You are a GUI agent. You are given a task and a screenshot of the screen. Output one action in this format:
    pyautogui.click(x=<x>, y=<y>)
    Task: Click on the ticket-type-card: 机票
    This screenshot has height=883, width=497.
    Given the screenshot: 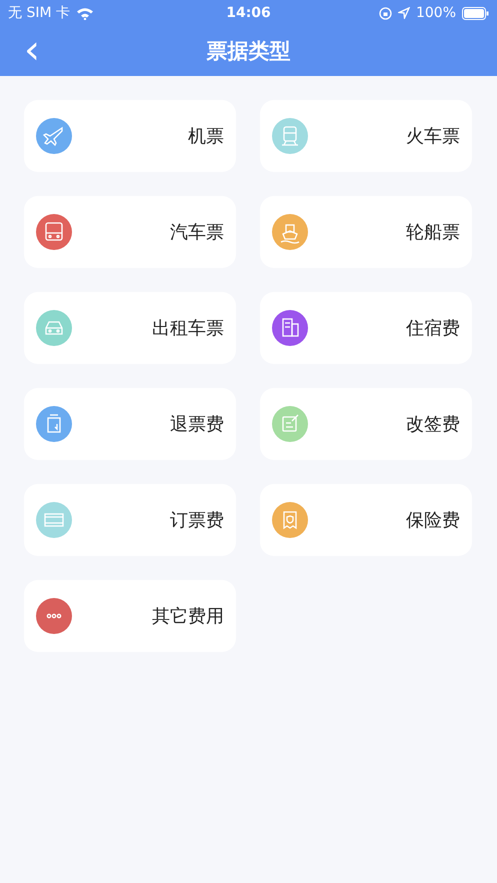 What is the action you would take?
    pyautogui.click(x=130, y=136)
    